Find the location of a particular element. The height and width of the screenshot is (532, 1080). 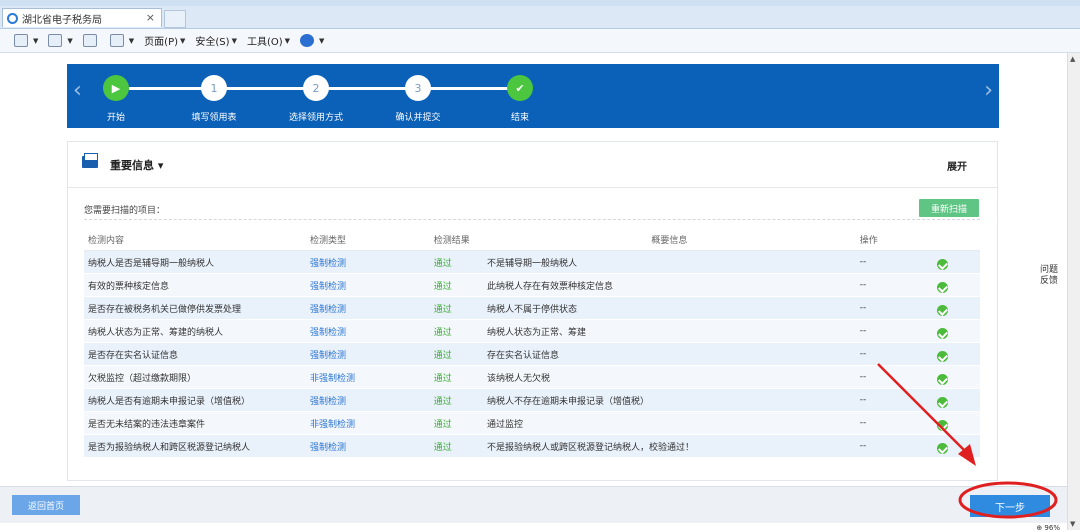

close-tab-icon: × is located at coordinates (150, 17).